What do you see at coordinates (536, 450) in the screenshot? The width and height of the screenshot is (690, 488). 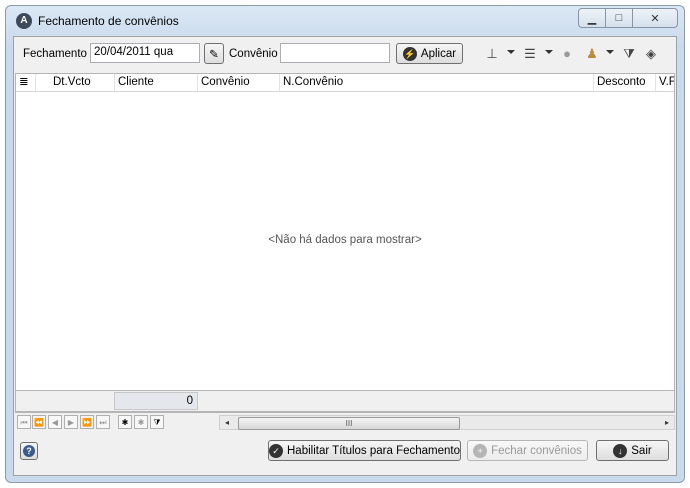 I see `fechar-label: Fechar convênios` at bounding box center [536, 450].